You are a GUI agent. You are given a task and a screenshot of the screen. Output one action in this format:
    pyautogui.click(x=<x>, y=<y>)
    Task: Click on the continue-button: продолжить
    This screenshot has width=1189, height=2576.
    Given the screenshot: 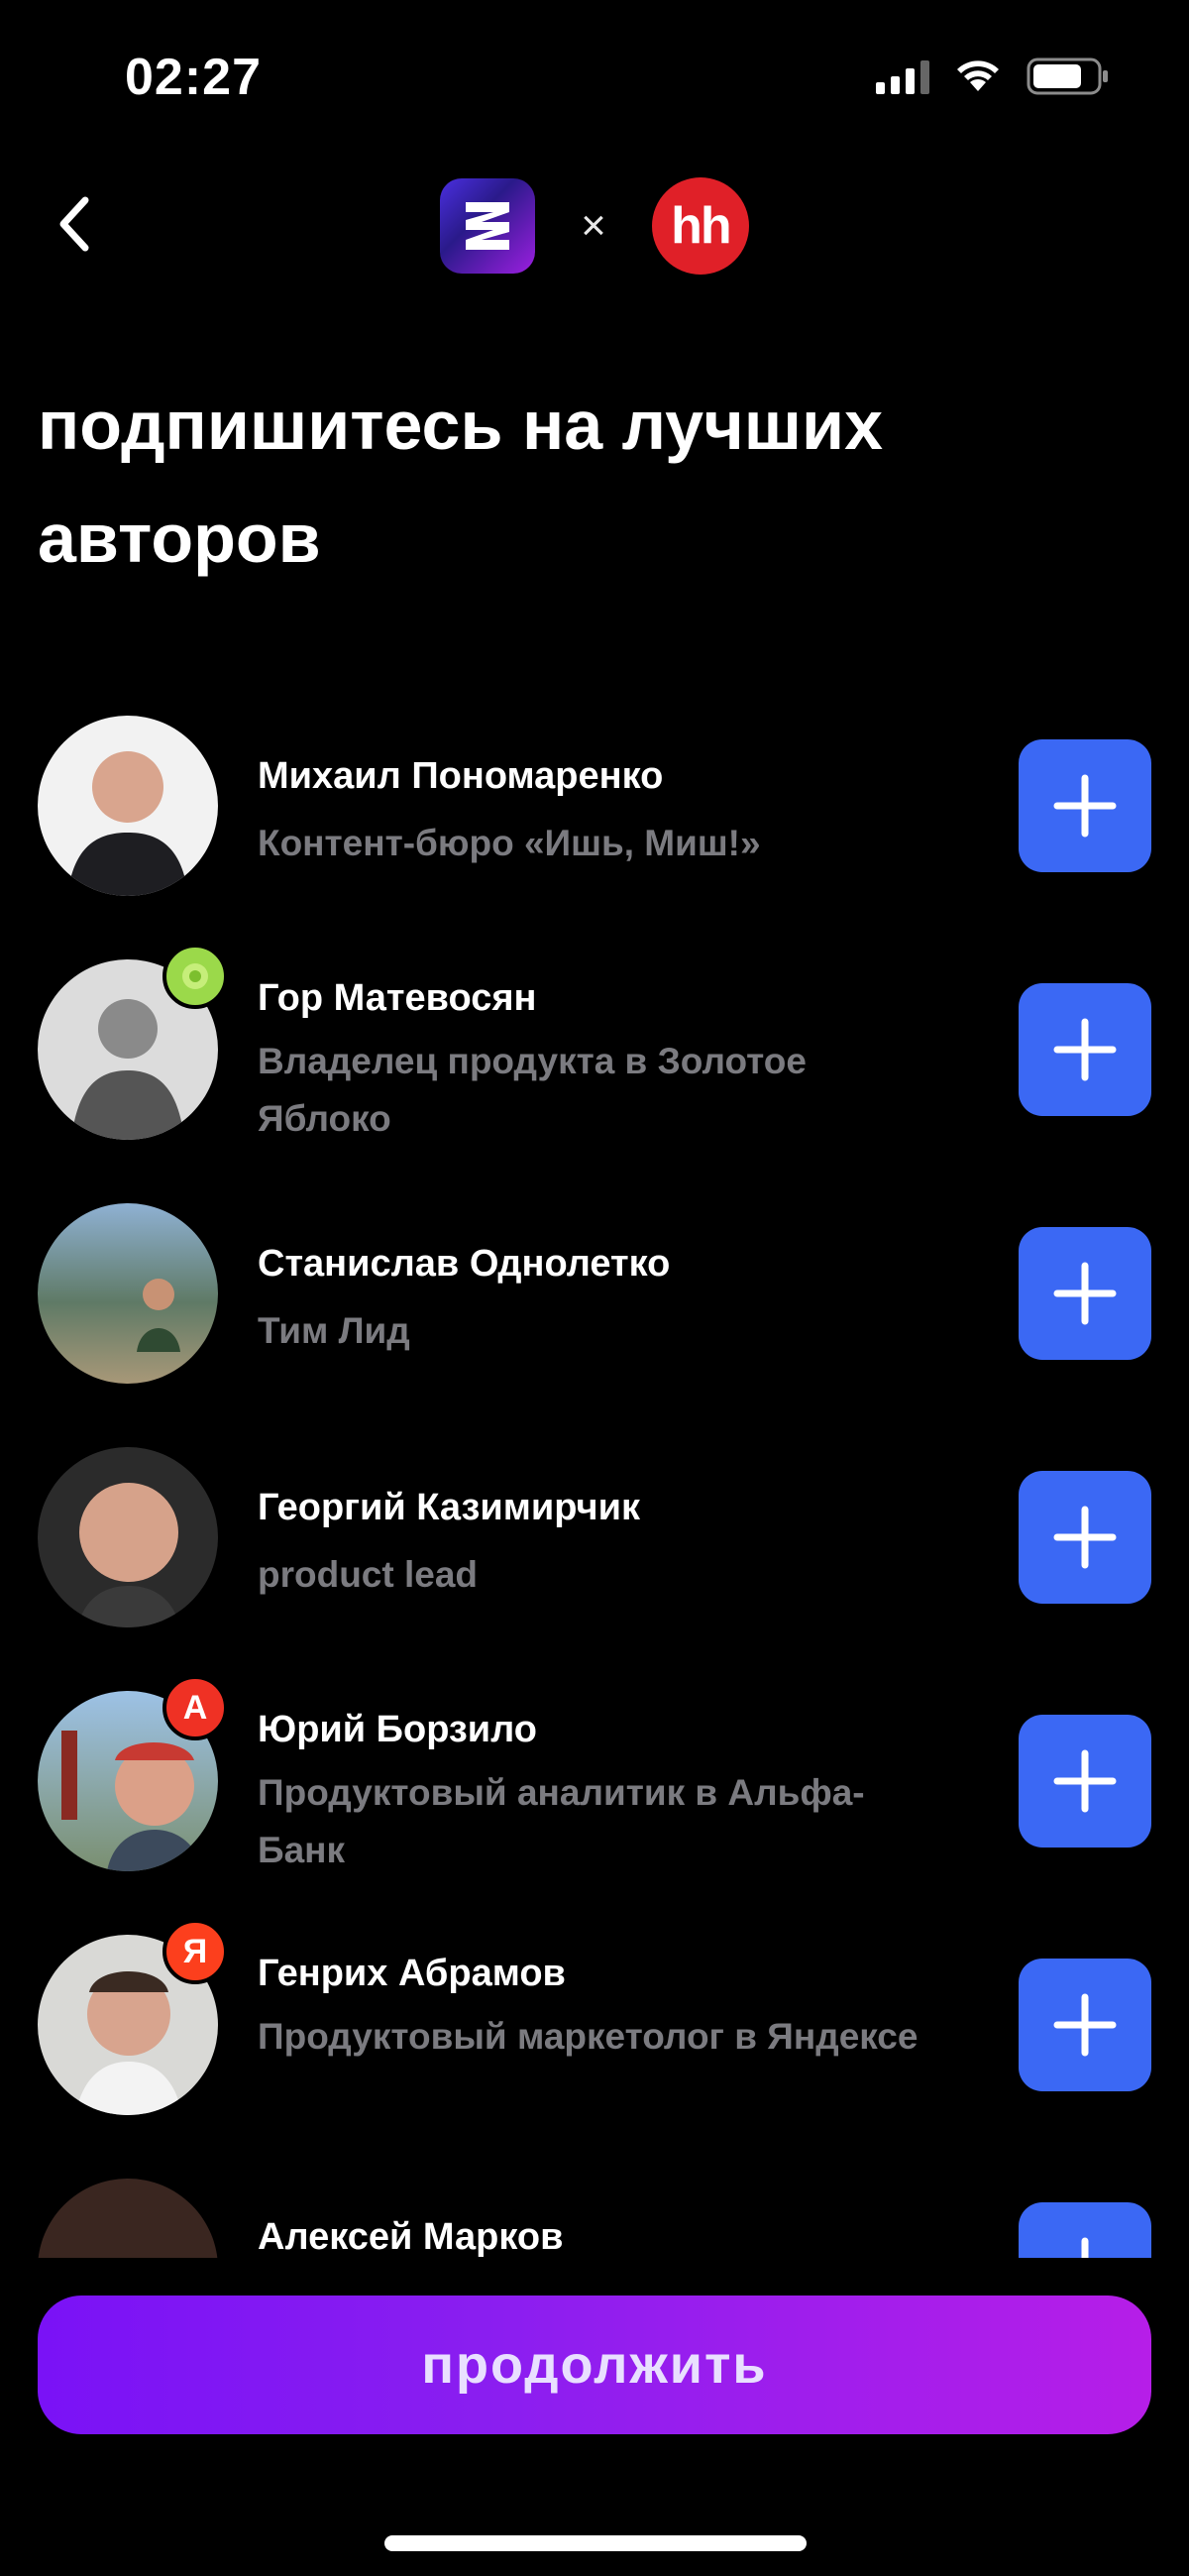 What is the action you would take?
    pyautogui.click(x=594, y=2365)
    